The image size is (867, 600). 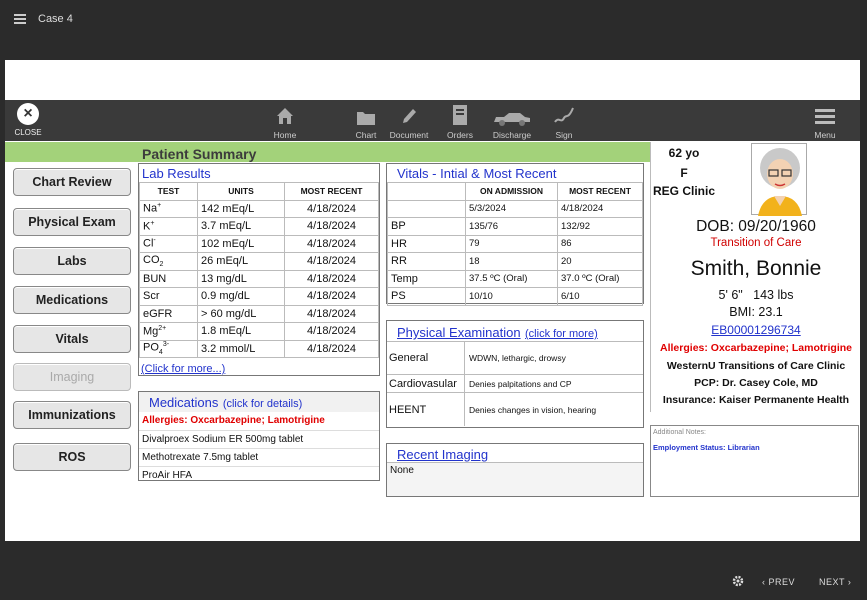 What do you see at coordinates (600, 243) in the screenshot?
I see `vitals-recent-cell: 86` at bounding box center [600, 243].